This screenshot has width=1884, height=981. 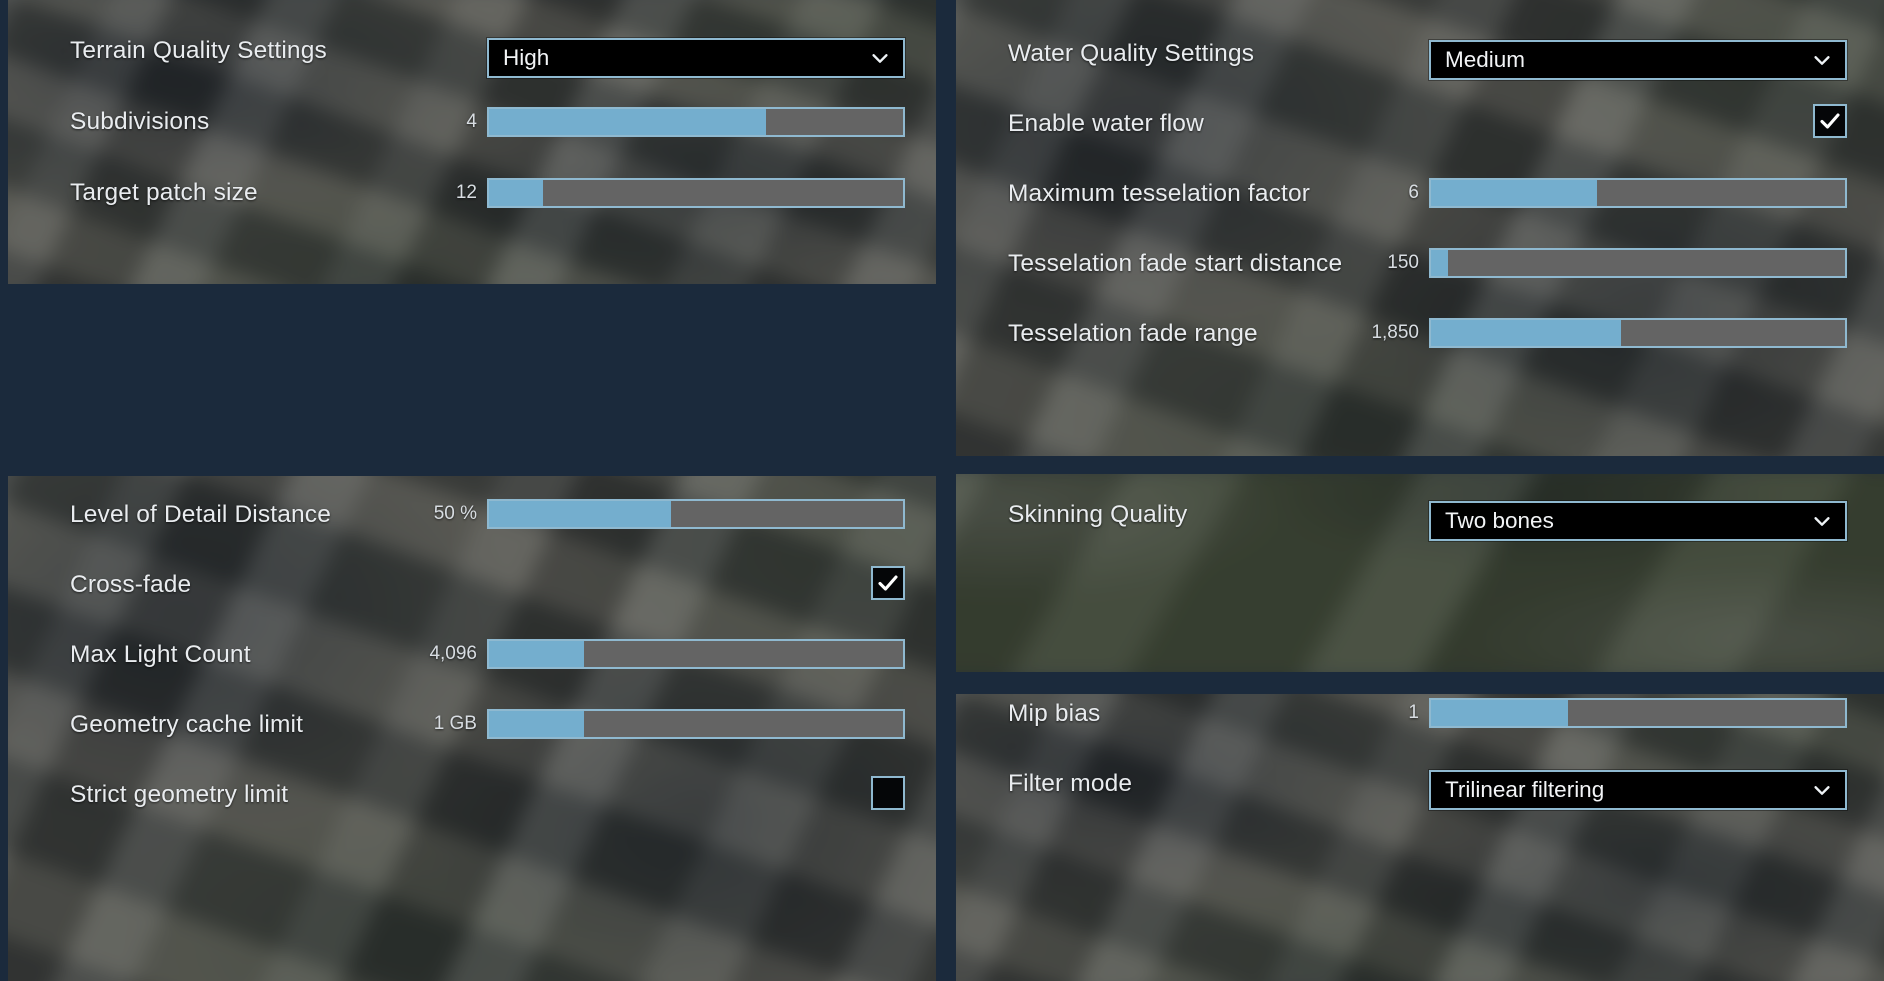 I want to click on slider-target-patch-size, so click(x=696, y=193).